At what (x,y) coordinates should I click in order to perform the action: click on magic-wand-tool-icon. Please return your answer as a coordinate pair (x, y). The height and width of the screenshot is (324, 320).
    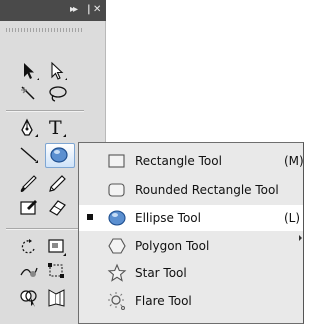
    Looking at the image, I should click on (29, 94).